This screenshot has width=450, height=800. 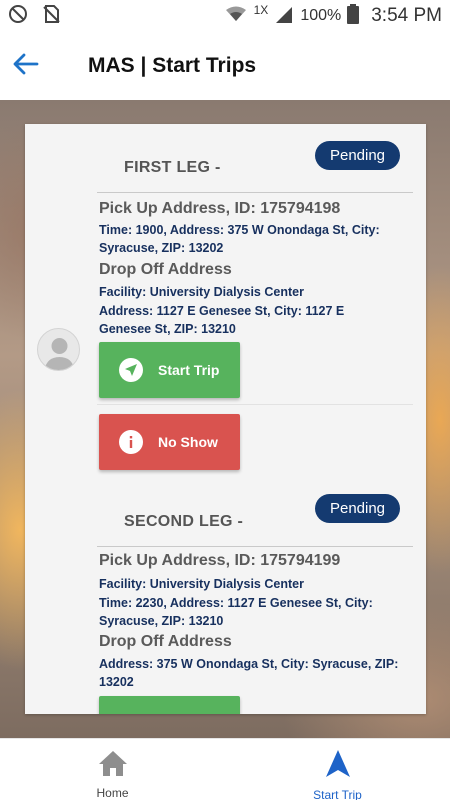 I want to click on nav-start-trip: Start Trip, so click(x=337, y=769).